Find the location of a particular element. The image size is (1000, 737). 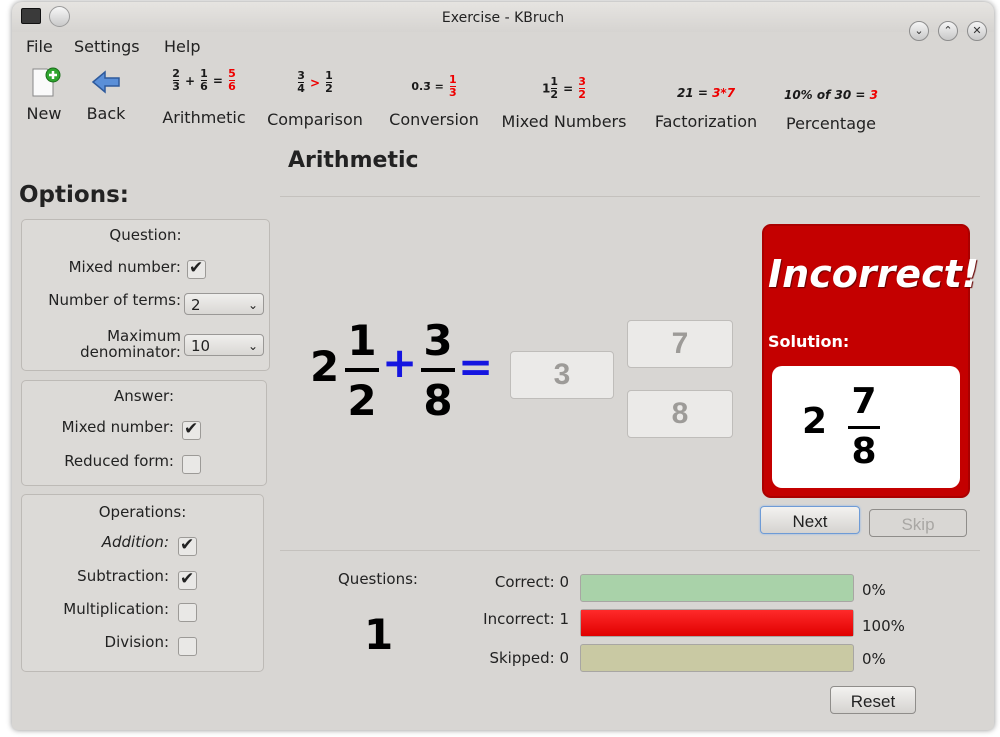

cmp-b-den: 2 is located at coordinates (329, 88).